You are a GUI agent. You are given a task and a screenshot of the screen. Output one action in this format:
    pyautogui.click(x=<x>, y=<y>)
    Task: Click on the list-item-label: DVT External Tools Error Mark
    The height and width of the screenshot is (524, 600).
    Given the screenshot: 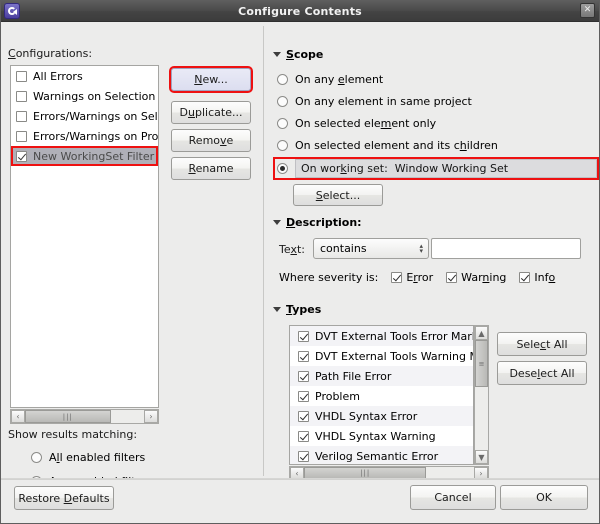 What is the action you would take?
    pyautogui.click(x=394, y=336)
    